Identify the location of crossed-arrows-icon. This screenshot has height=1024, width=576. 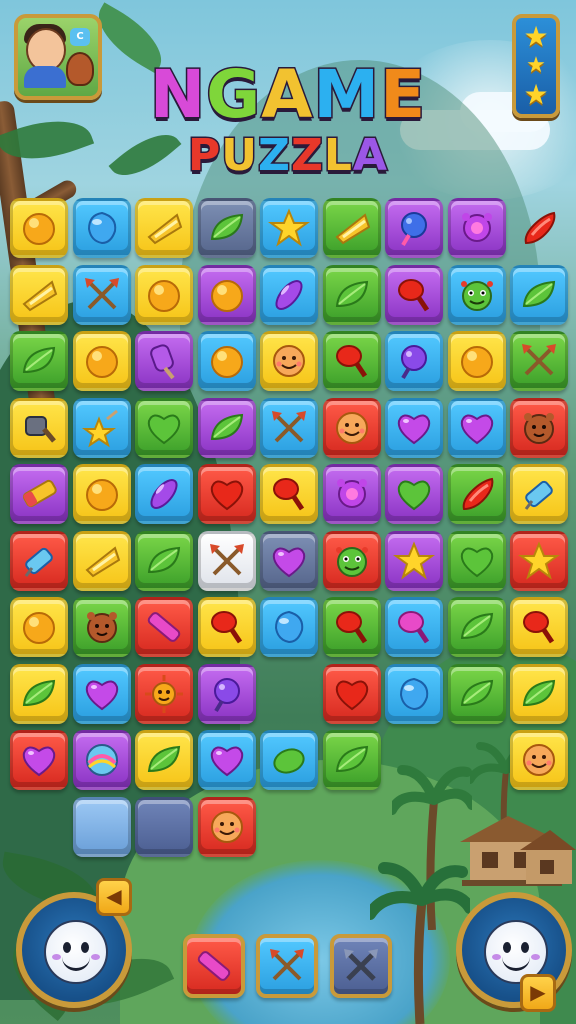
(539, 360).